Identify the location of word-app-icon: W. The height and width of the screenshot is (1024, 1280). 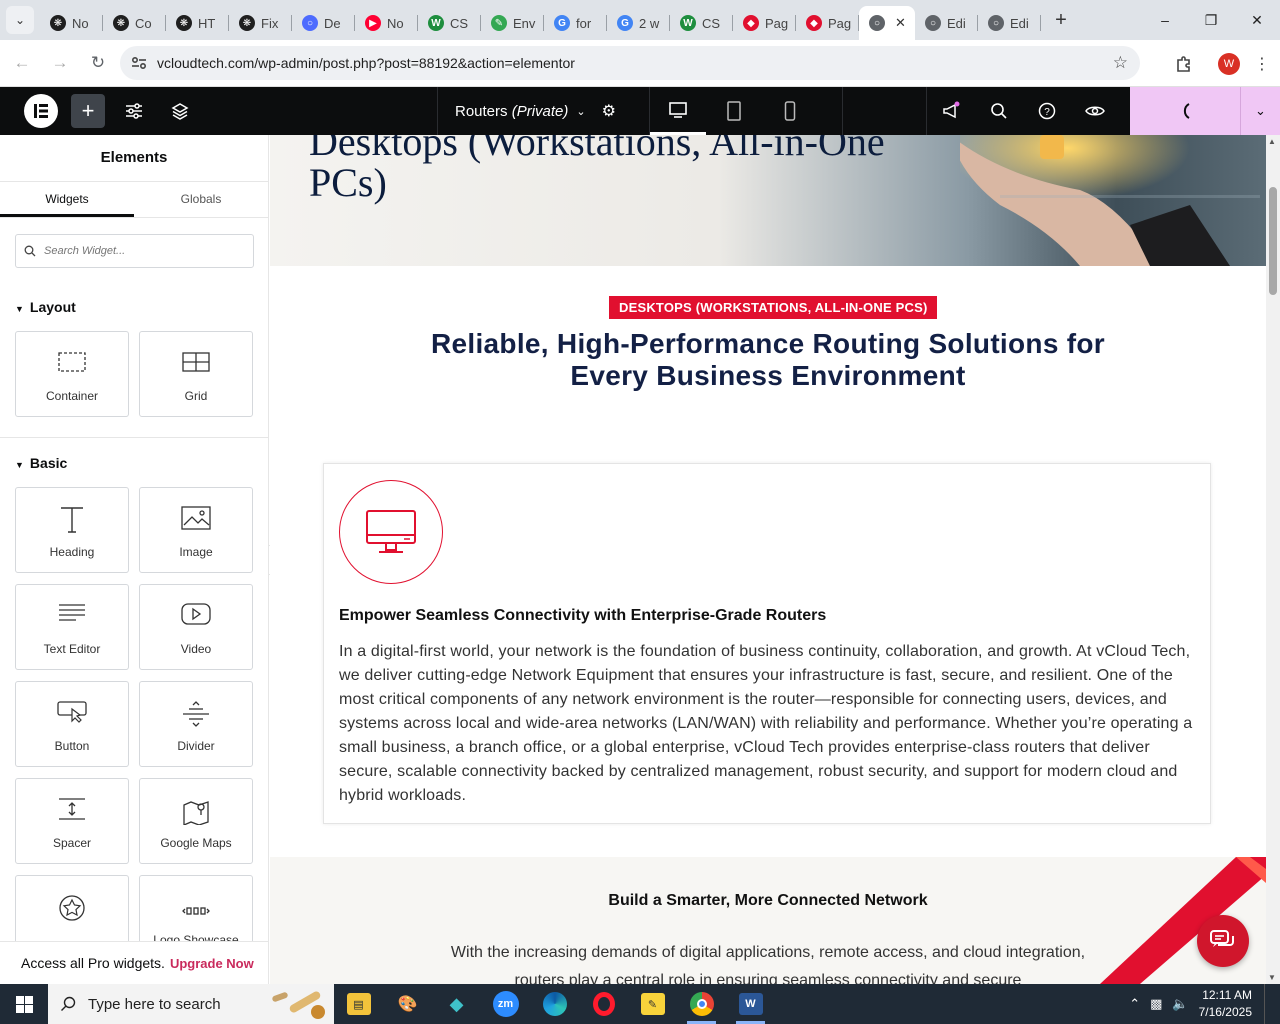
(750, 1004).